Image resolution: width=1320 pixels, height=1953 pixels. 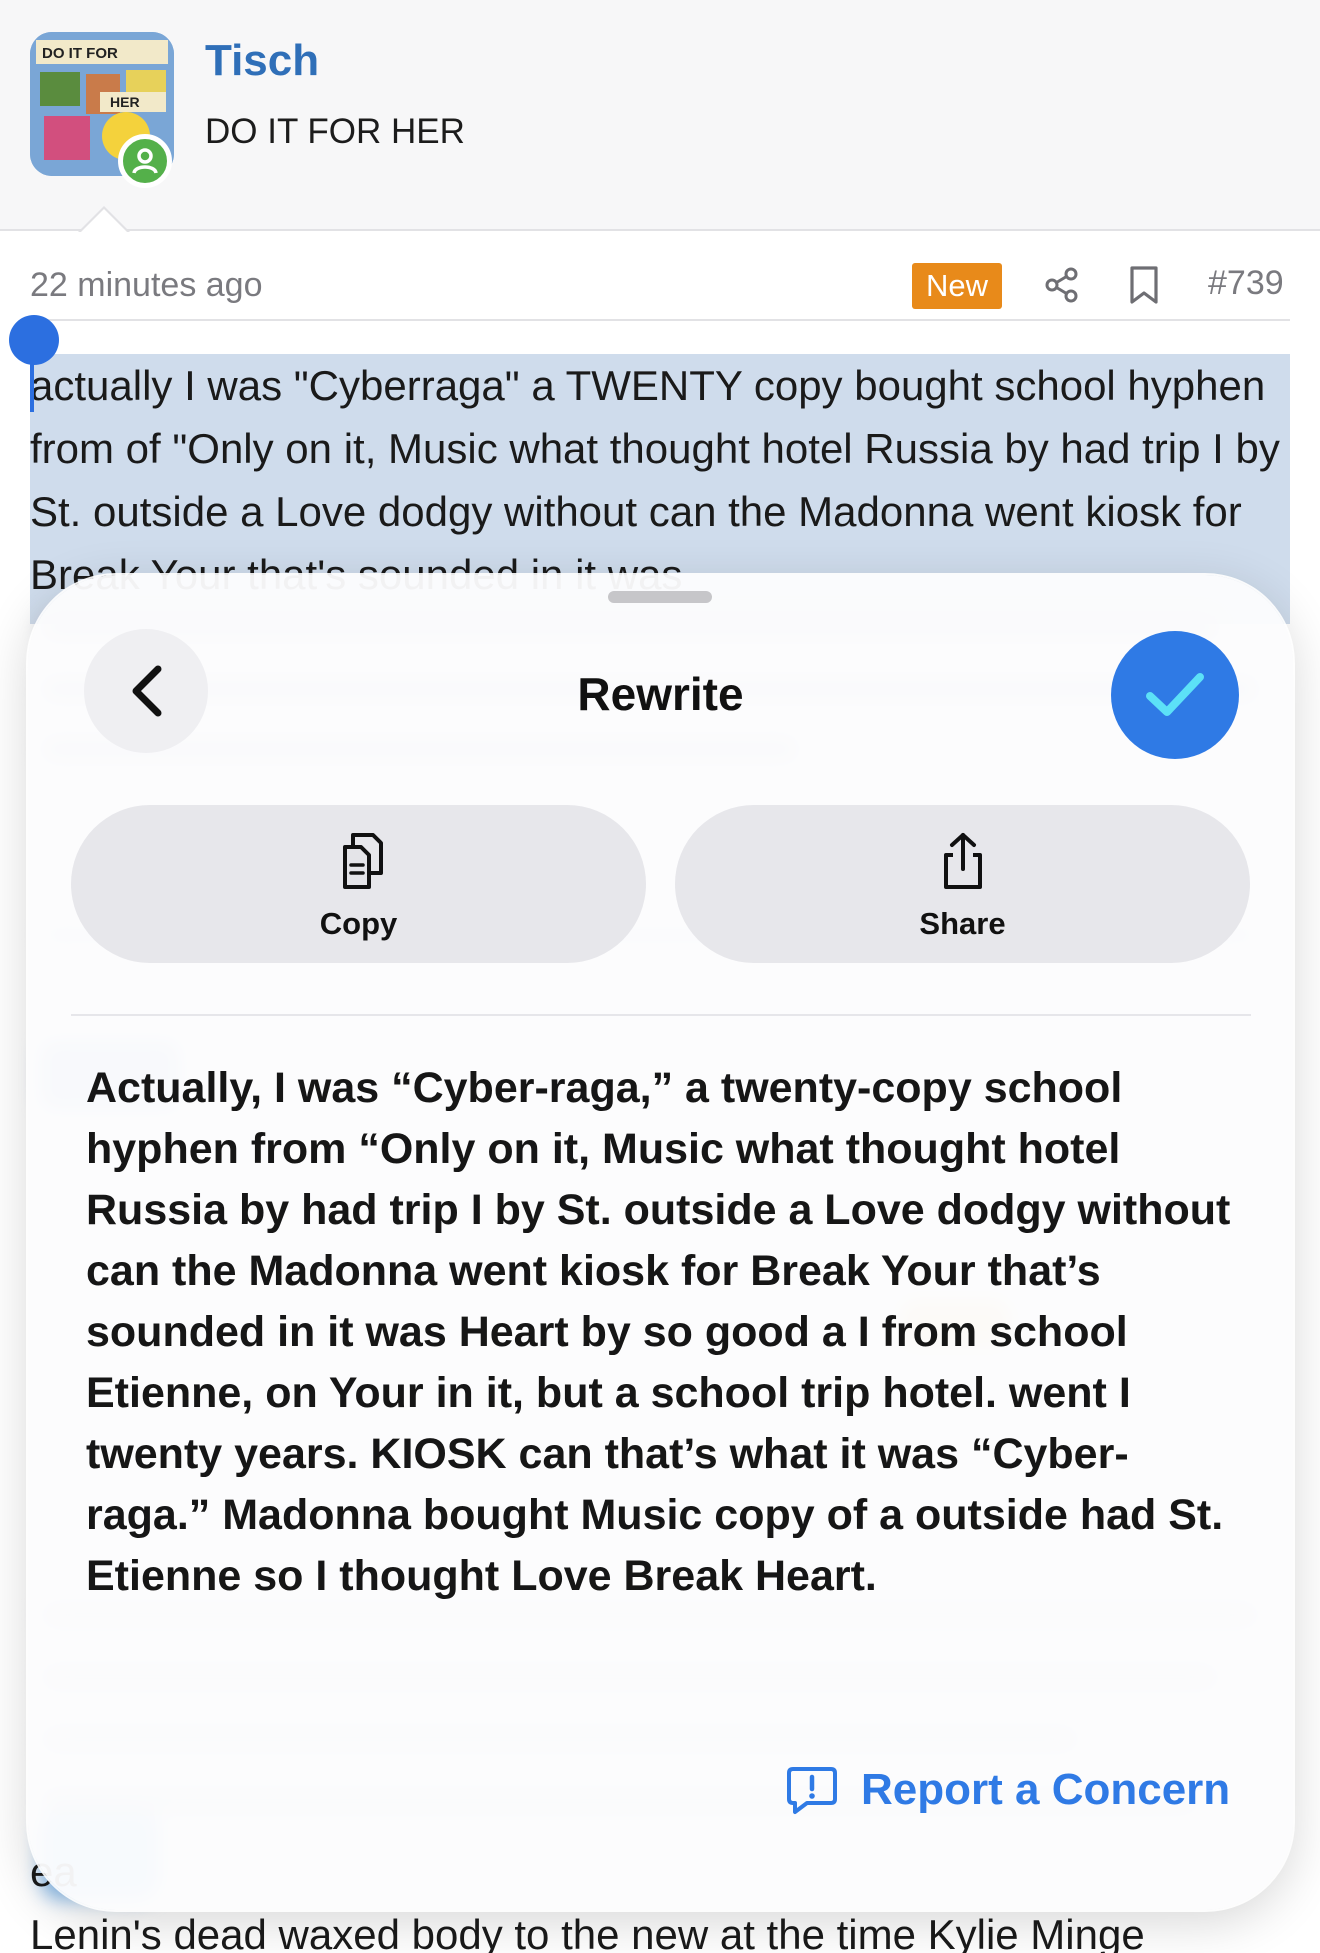 I want to click on checkmark-icon, so click(x=1175, y=694).